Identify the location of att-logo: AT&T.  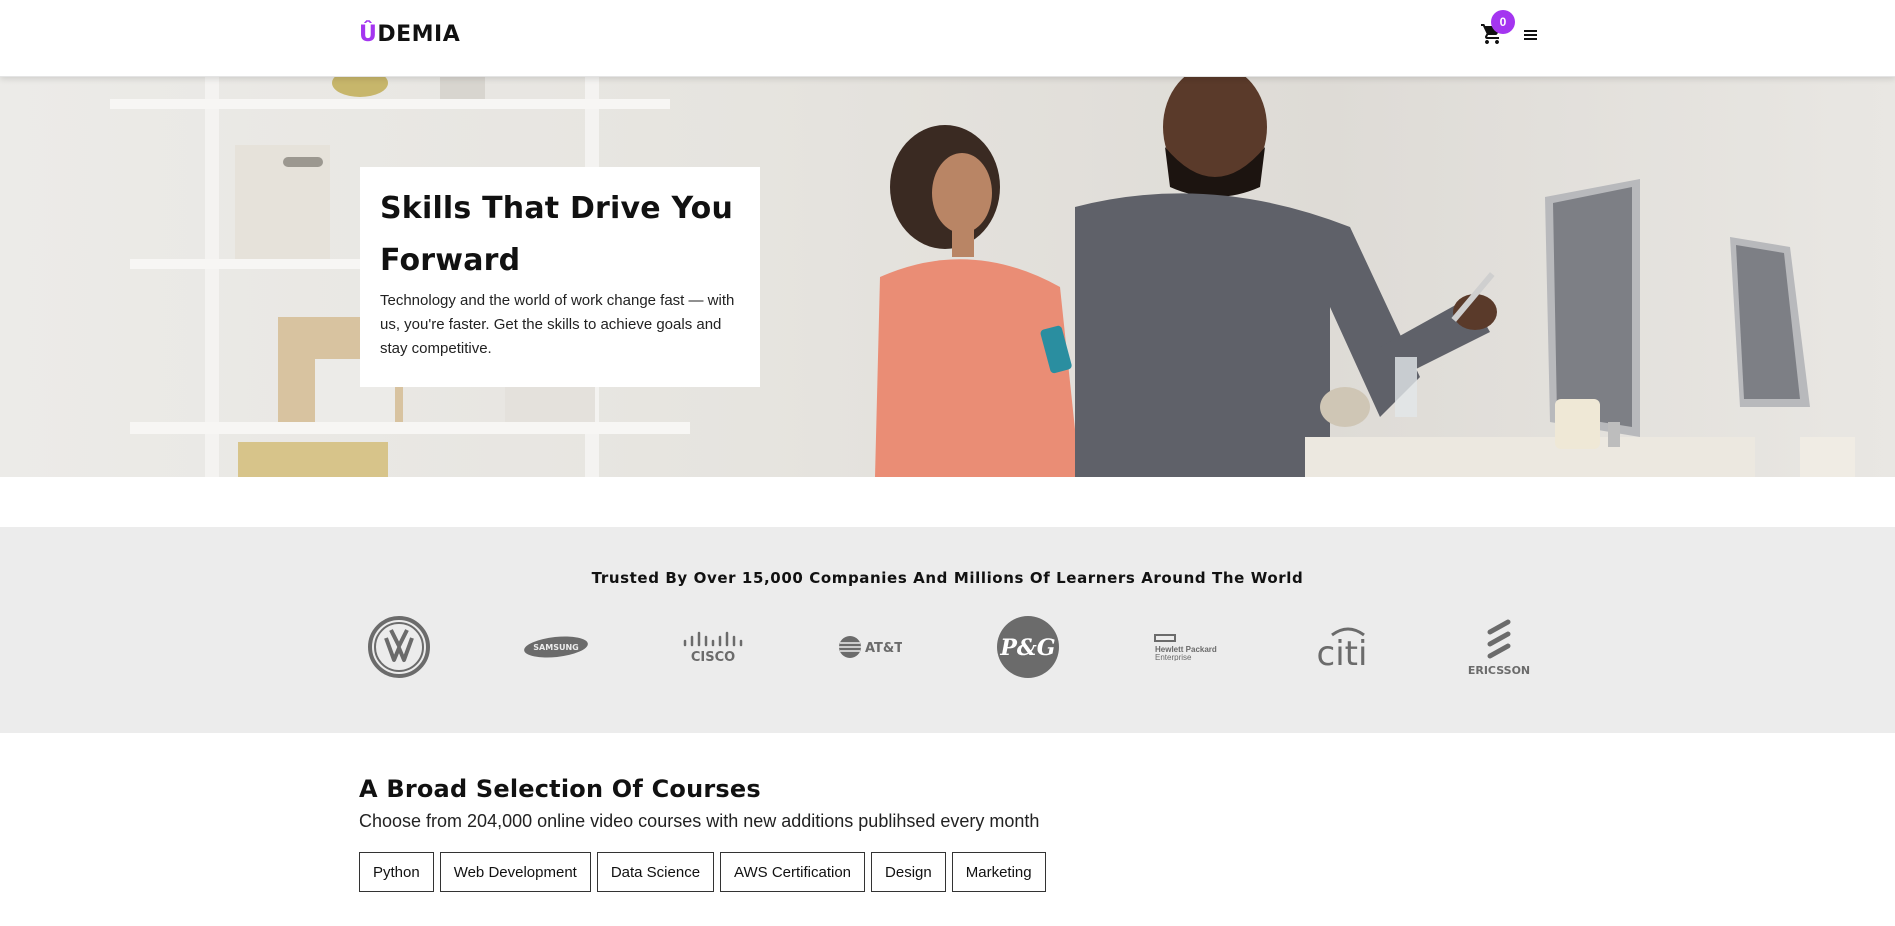
(870, 647).